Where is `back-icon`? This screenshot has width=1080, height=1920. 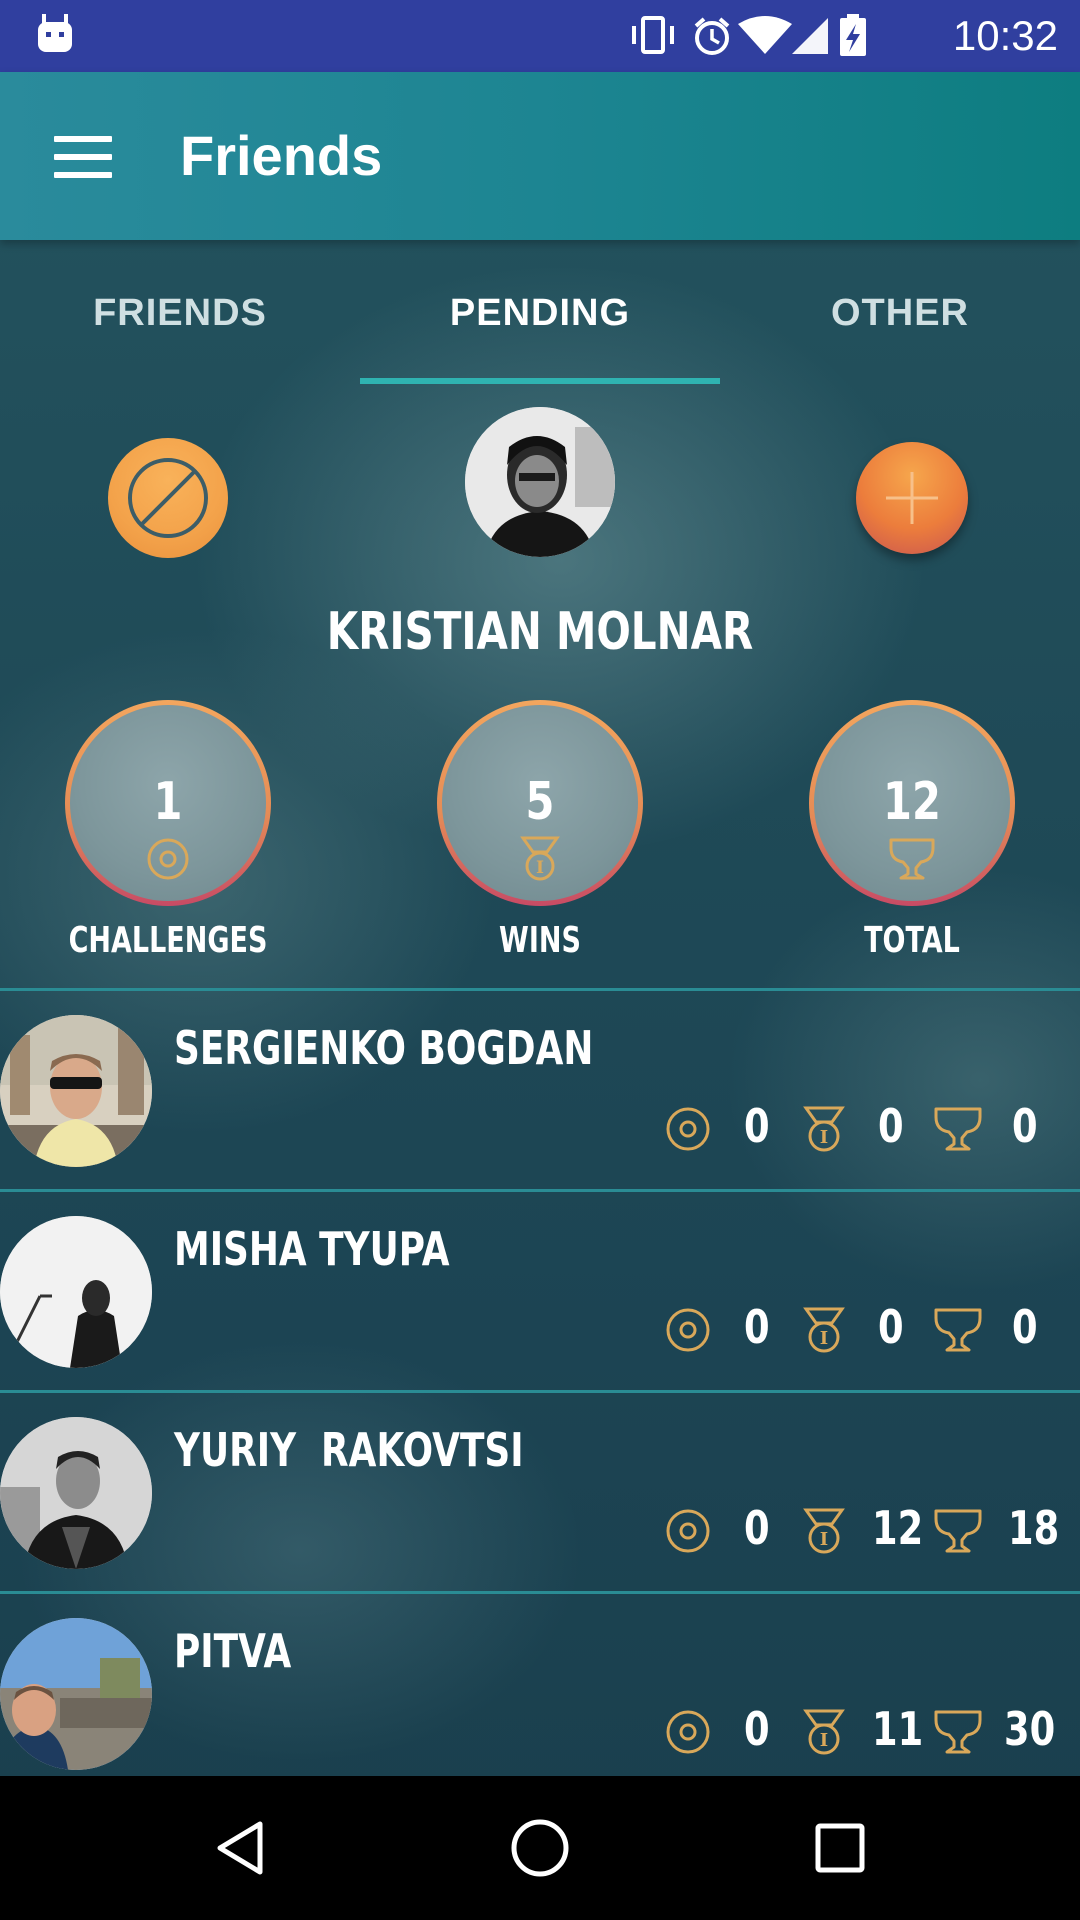 back-icon is located at coordinates (240, 1848).